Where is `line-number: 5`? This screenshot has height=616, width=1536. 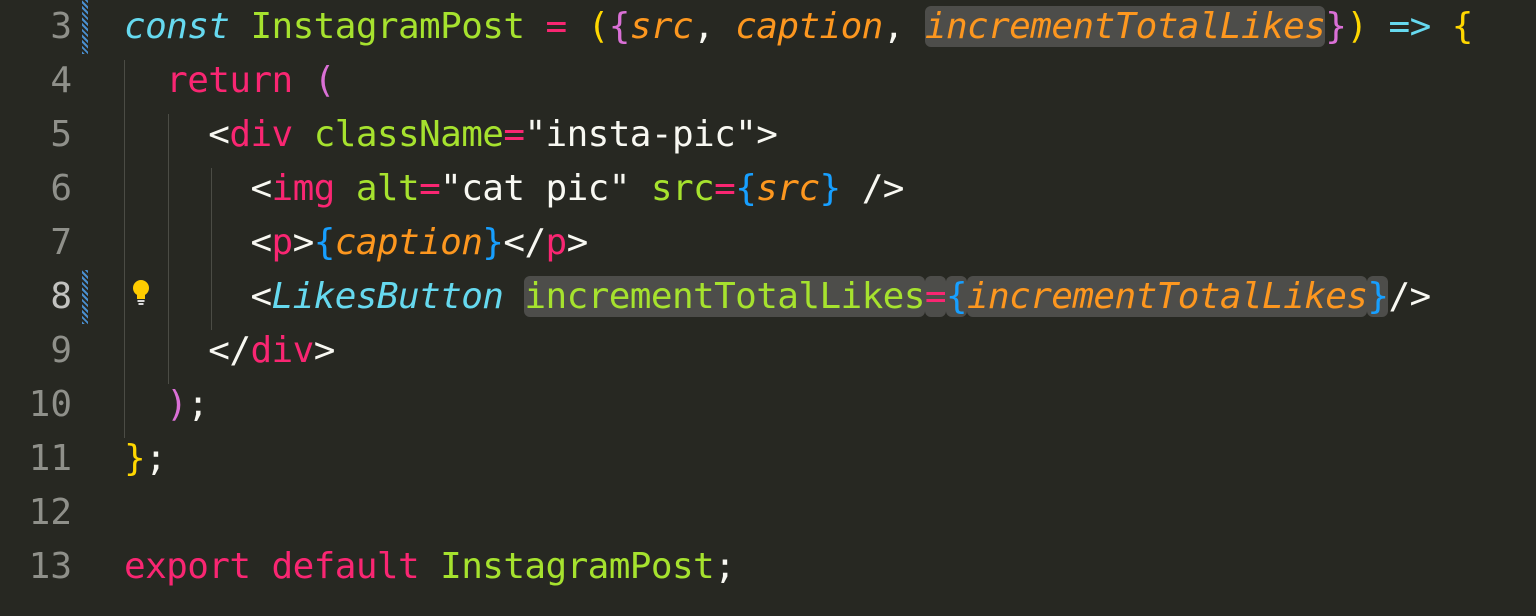
line-number: 5 is located at coordinates (61, 134).